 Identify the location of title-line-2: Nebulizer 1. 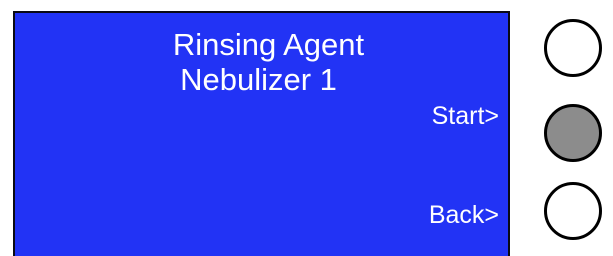
(258, 79).